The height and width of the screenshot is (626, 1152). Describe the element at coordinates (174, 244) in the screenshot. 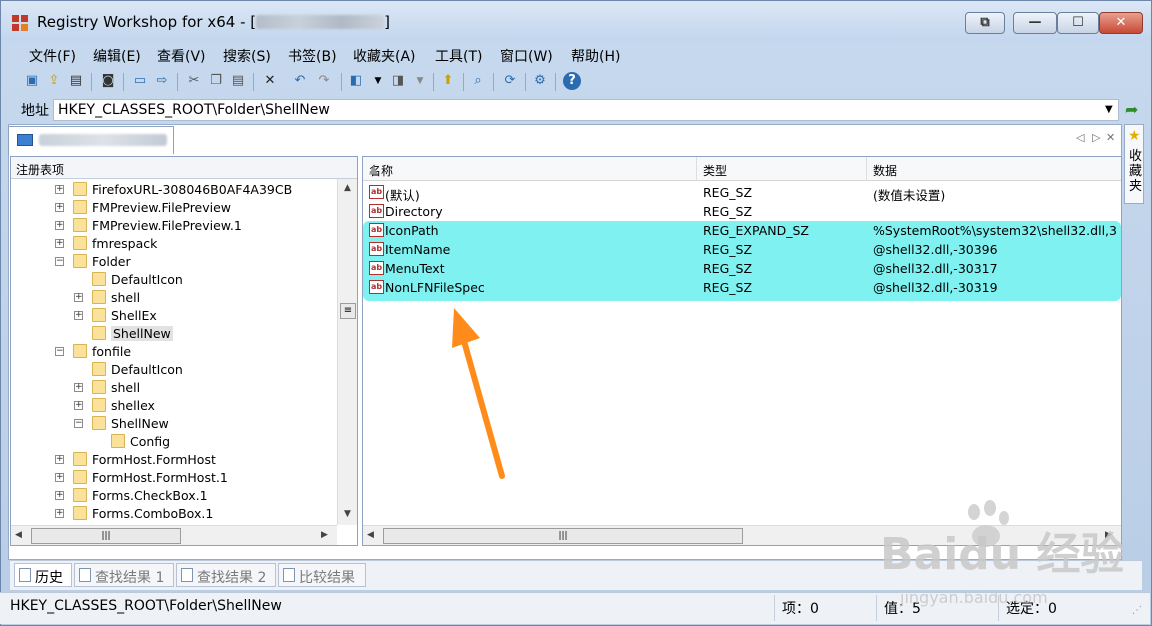

I see `tree-item: + fmrespack` at that location.